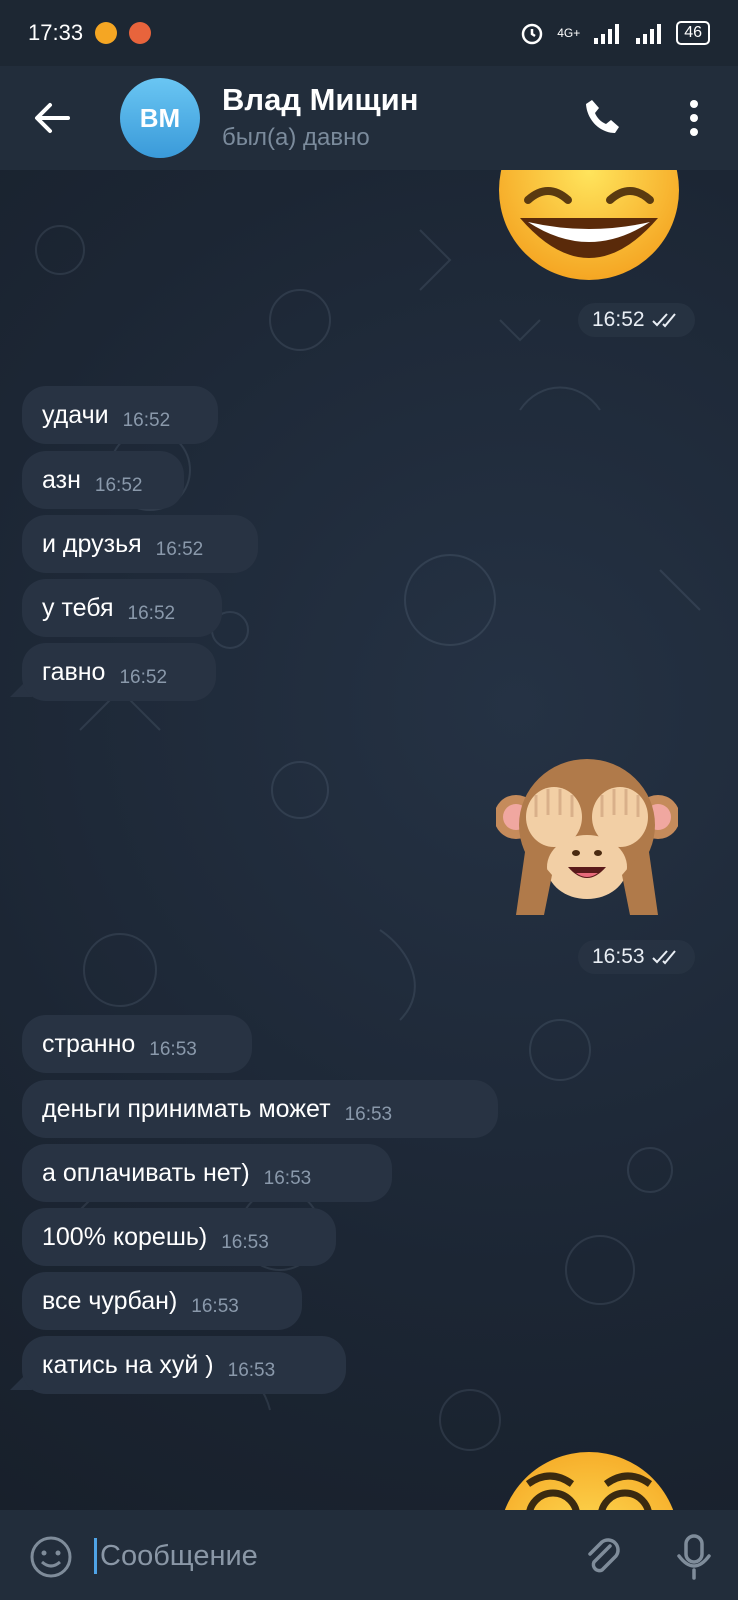 The image size is (738, 1600). I want to click on message-input, so click(320, 1556).